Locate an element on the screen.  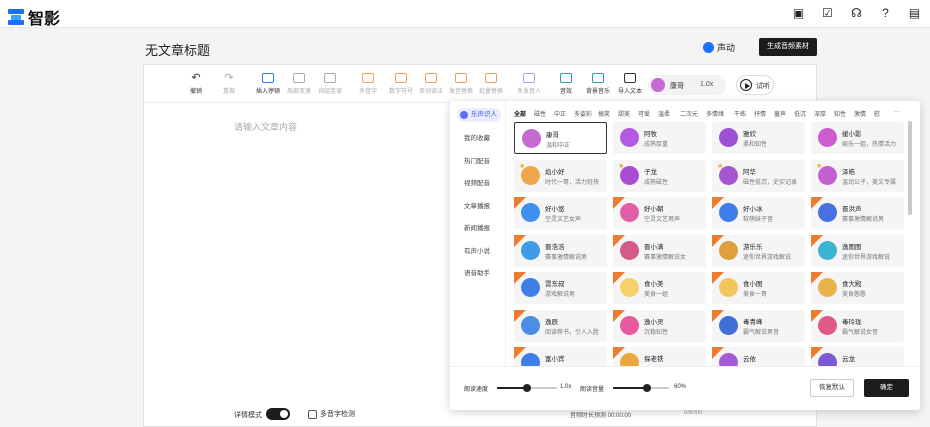
volume-slider is located at coordinates (641, 388).